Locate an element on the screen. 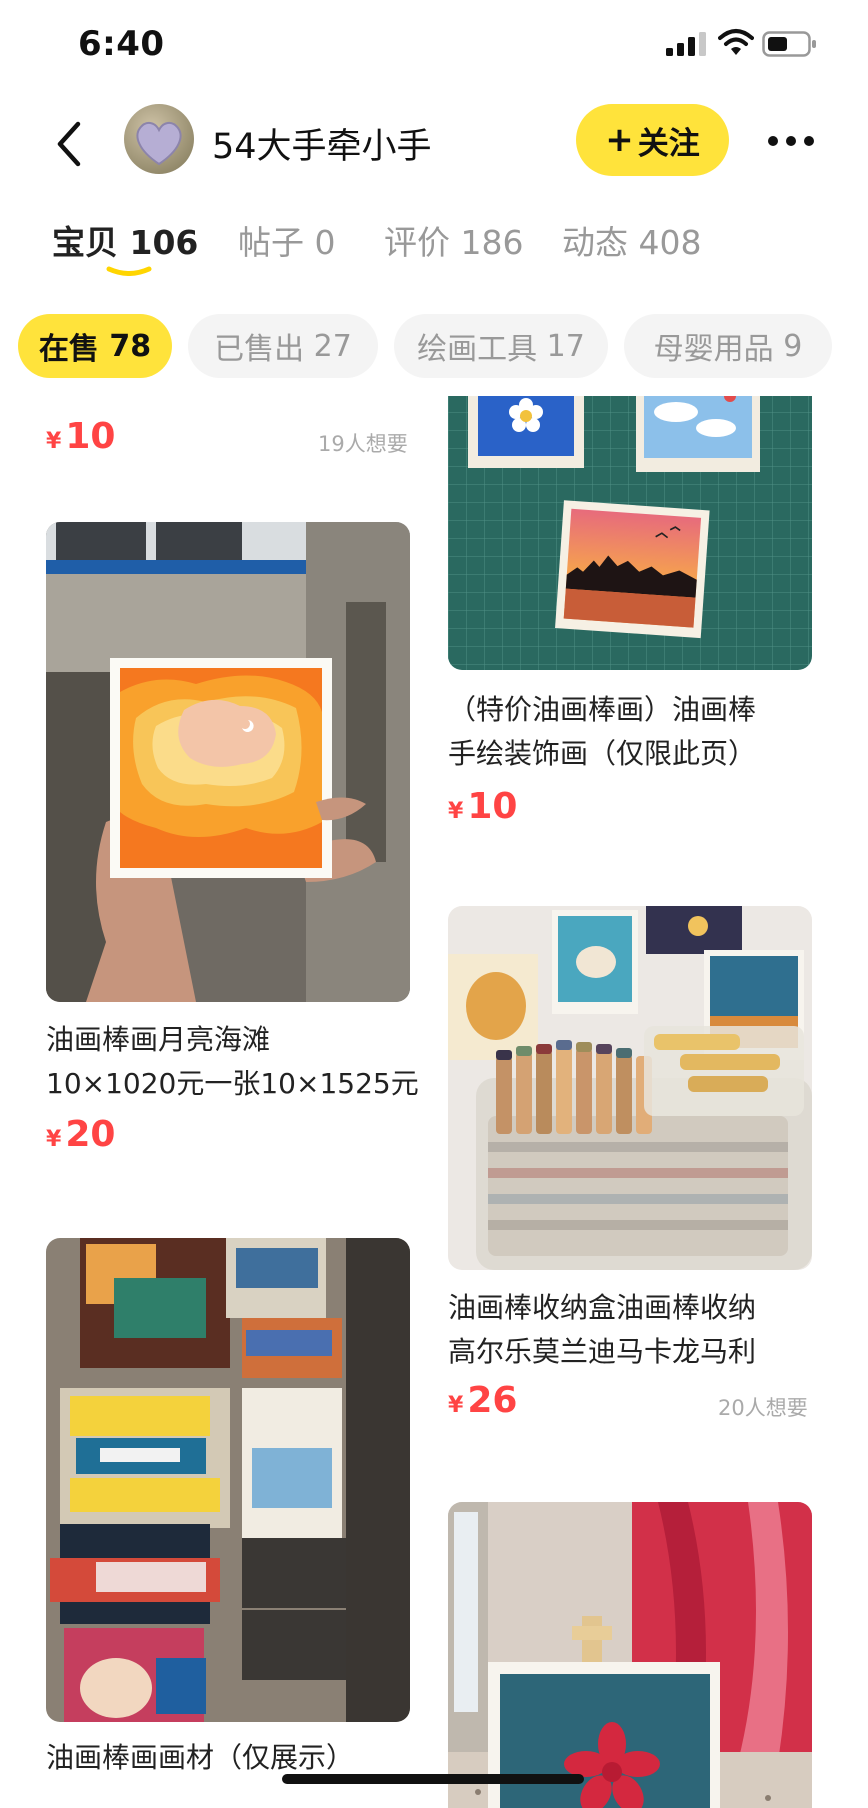 This screenshot has height=1808, width=868. battery-icon is located at coordinates (789, 44).